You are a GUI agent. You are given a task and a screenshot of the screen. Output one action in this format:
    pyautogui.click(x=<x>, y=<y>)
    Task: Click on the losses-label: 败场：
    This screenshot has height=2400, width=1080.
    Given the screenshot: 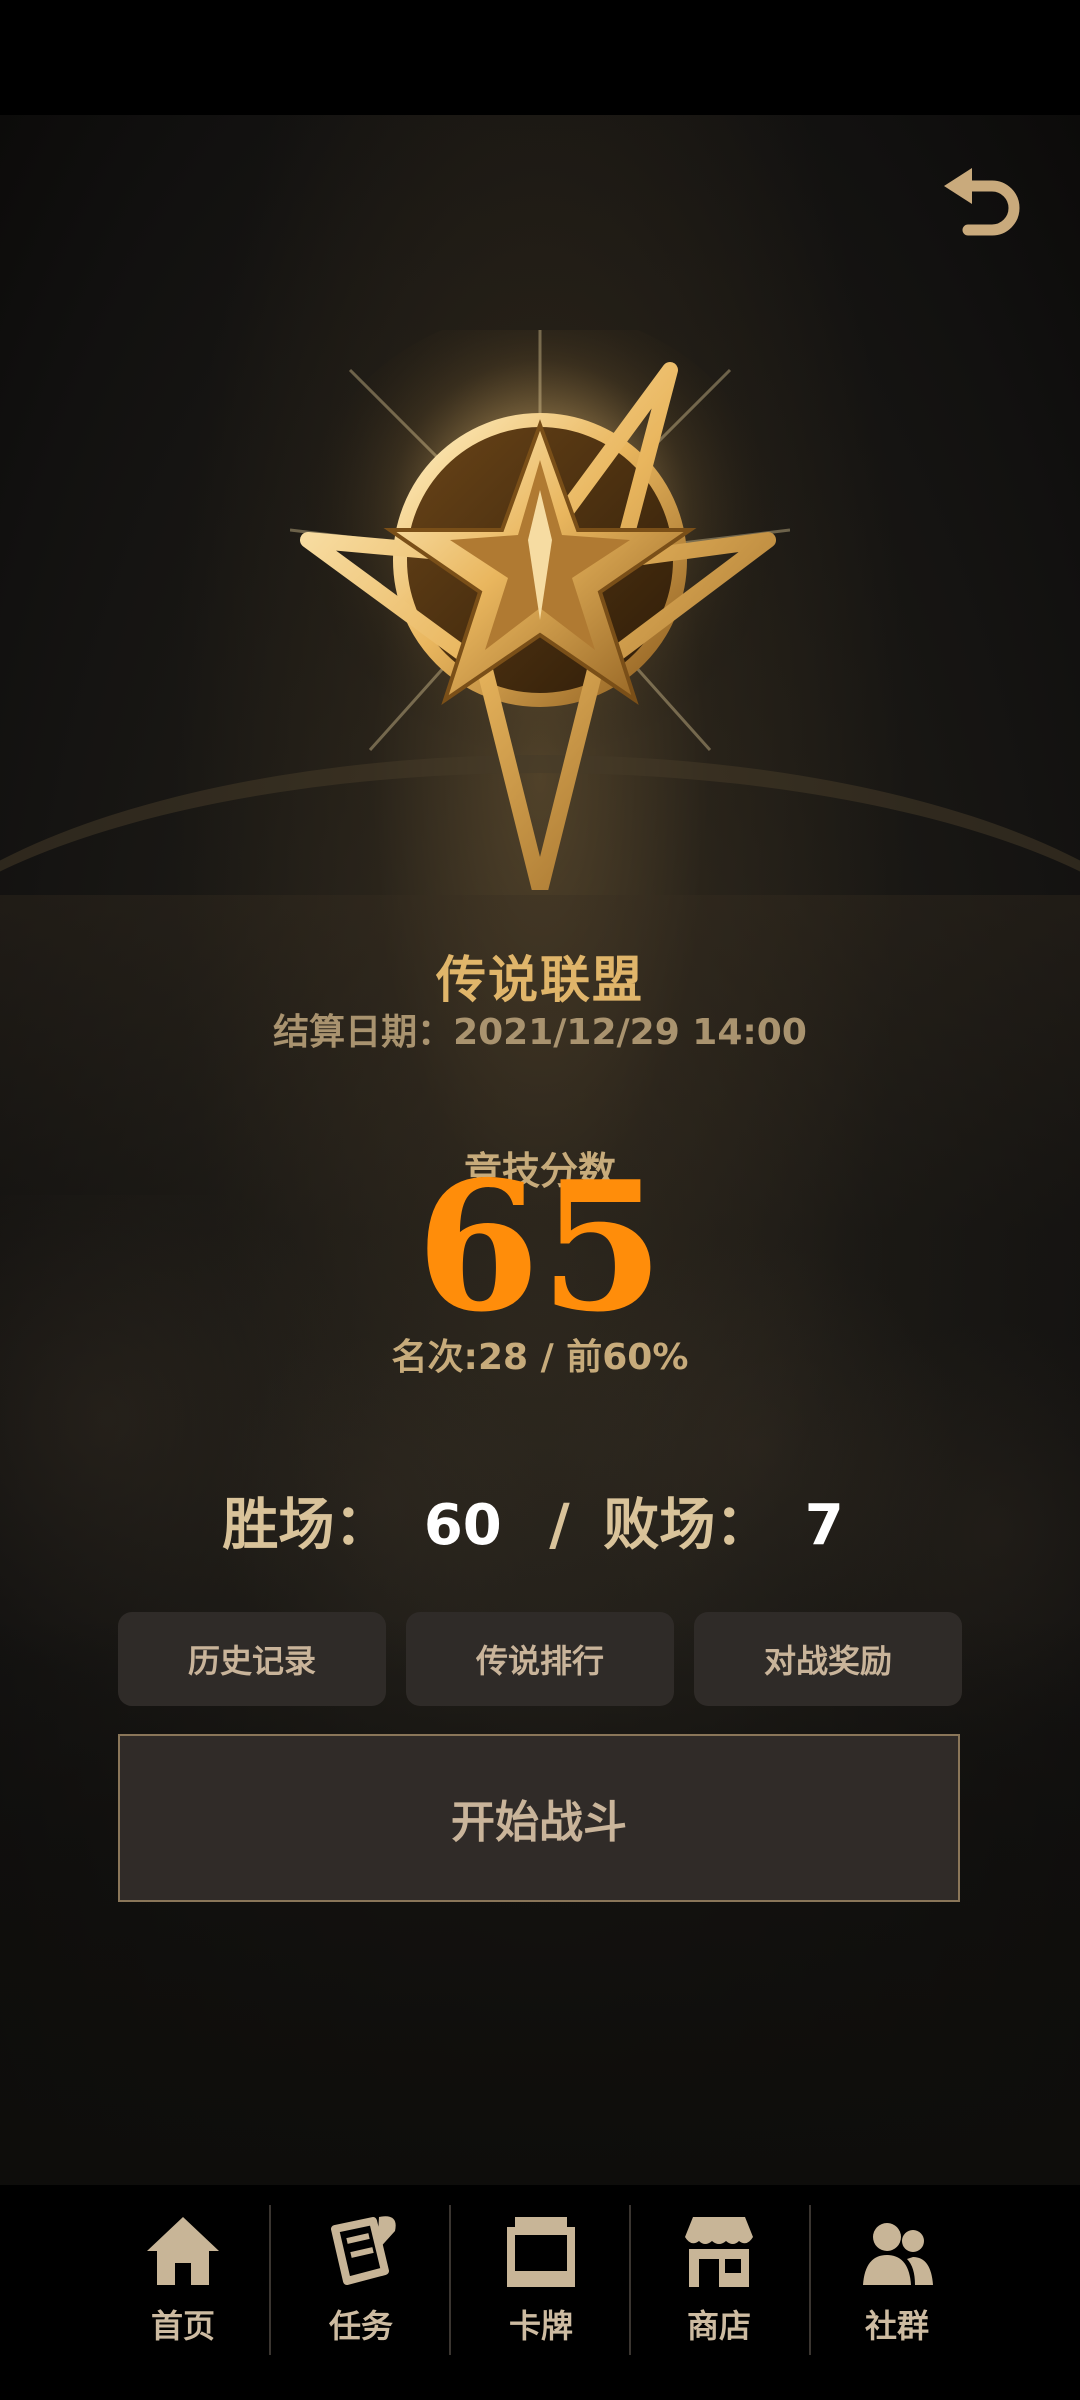 What is the action you would take?
    pyautogui.click(x=687, y=1525)
    